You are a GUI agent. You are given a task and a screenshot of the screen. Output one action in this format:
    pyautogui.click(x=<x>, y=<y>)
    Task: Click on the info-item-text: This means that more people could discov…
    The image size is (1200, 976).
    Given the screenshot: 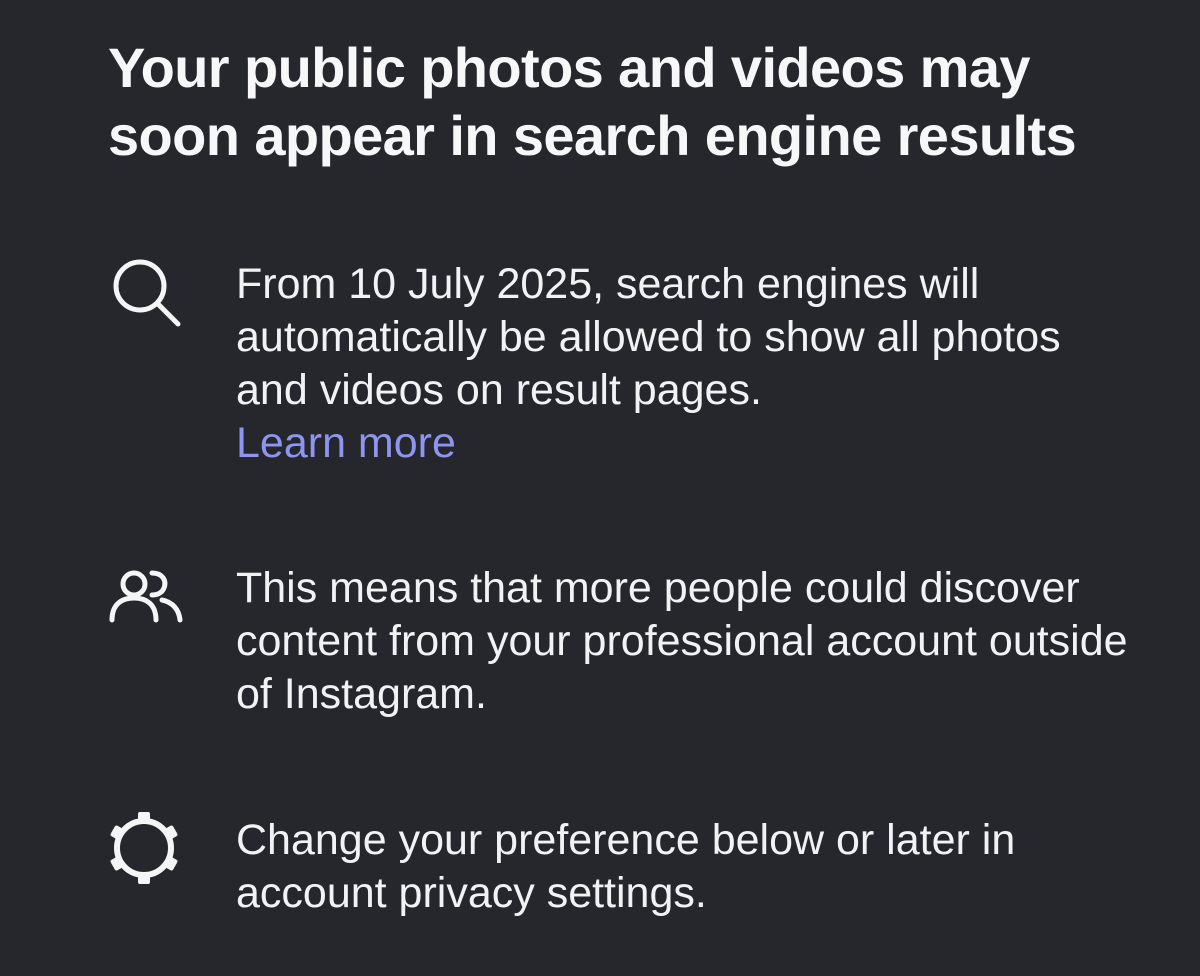 What is the action you would take?
    pyautogui.click(x=682, y=641)
    